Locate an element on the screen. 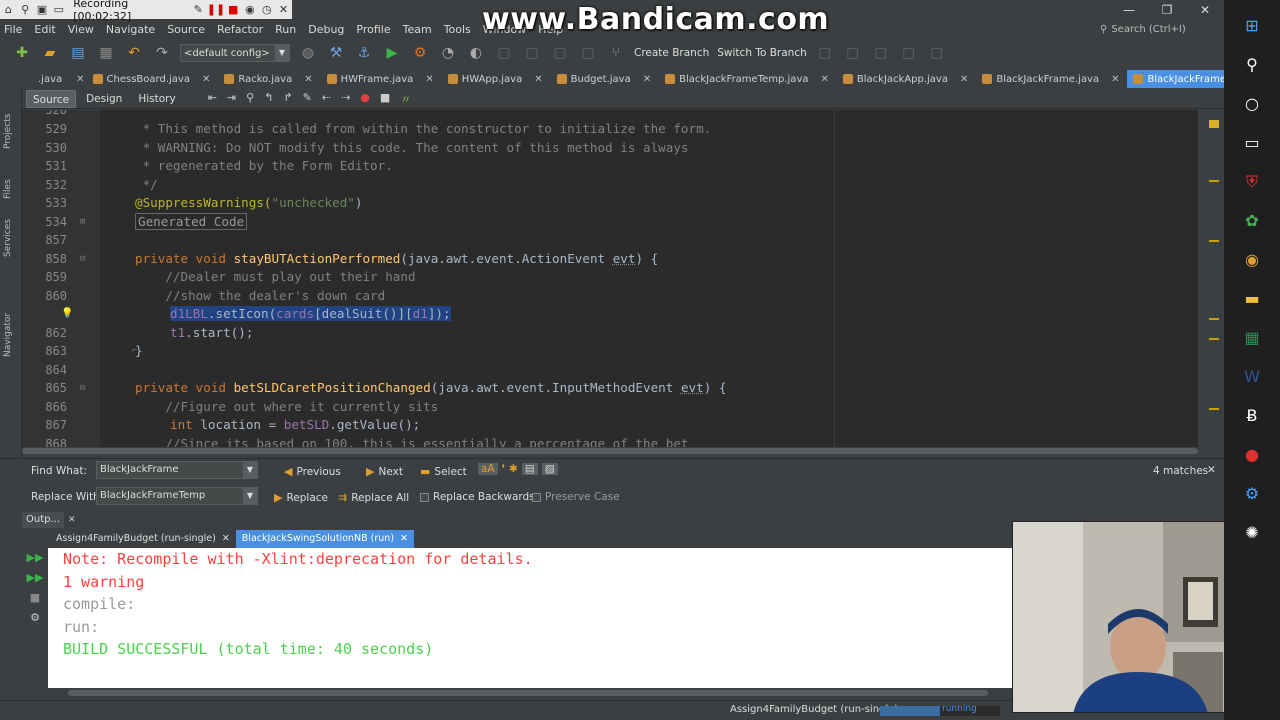 The width and height of the screenshot is (1280, 720). restore-icon: ❐ is located at coordinates (1167, 10).